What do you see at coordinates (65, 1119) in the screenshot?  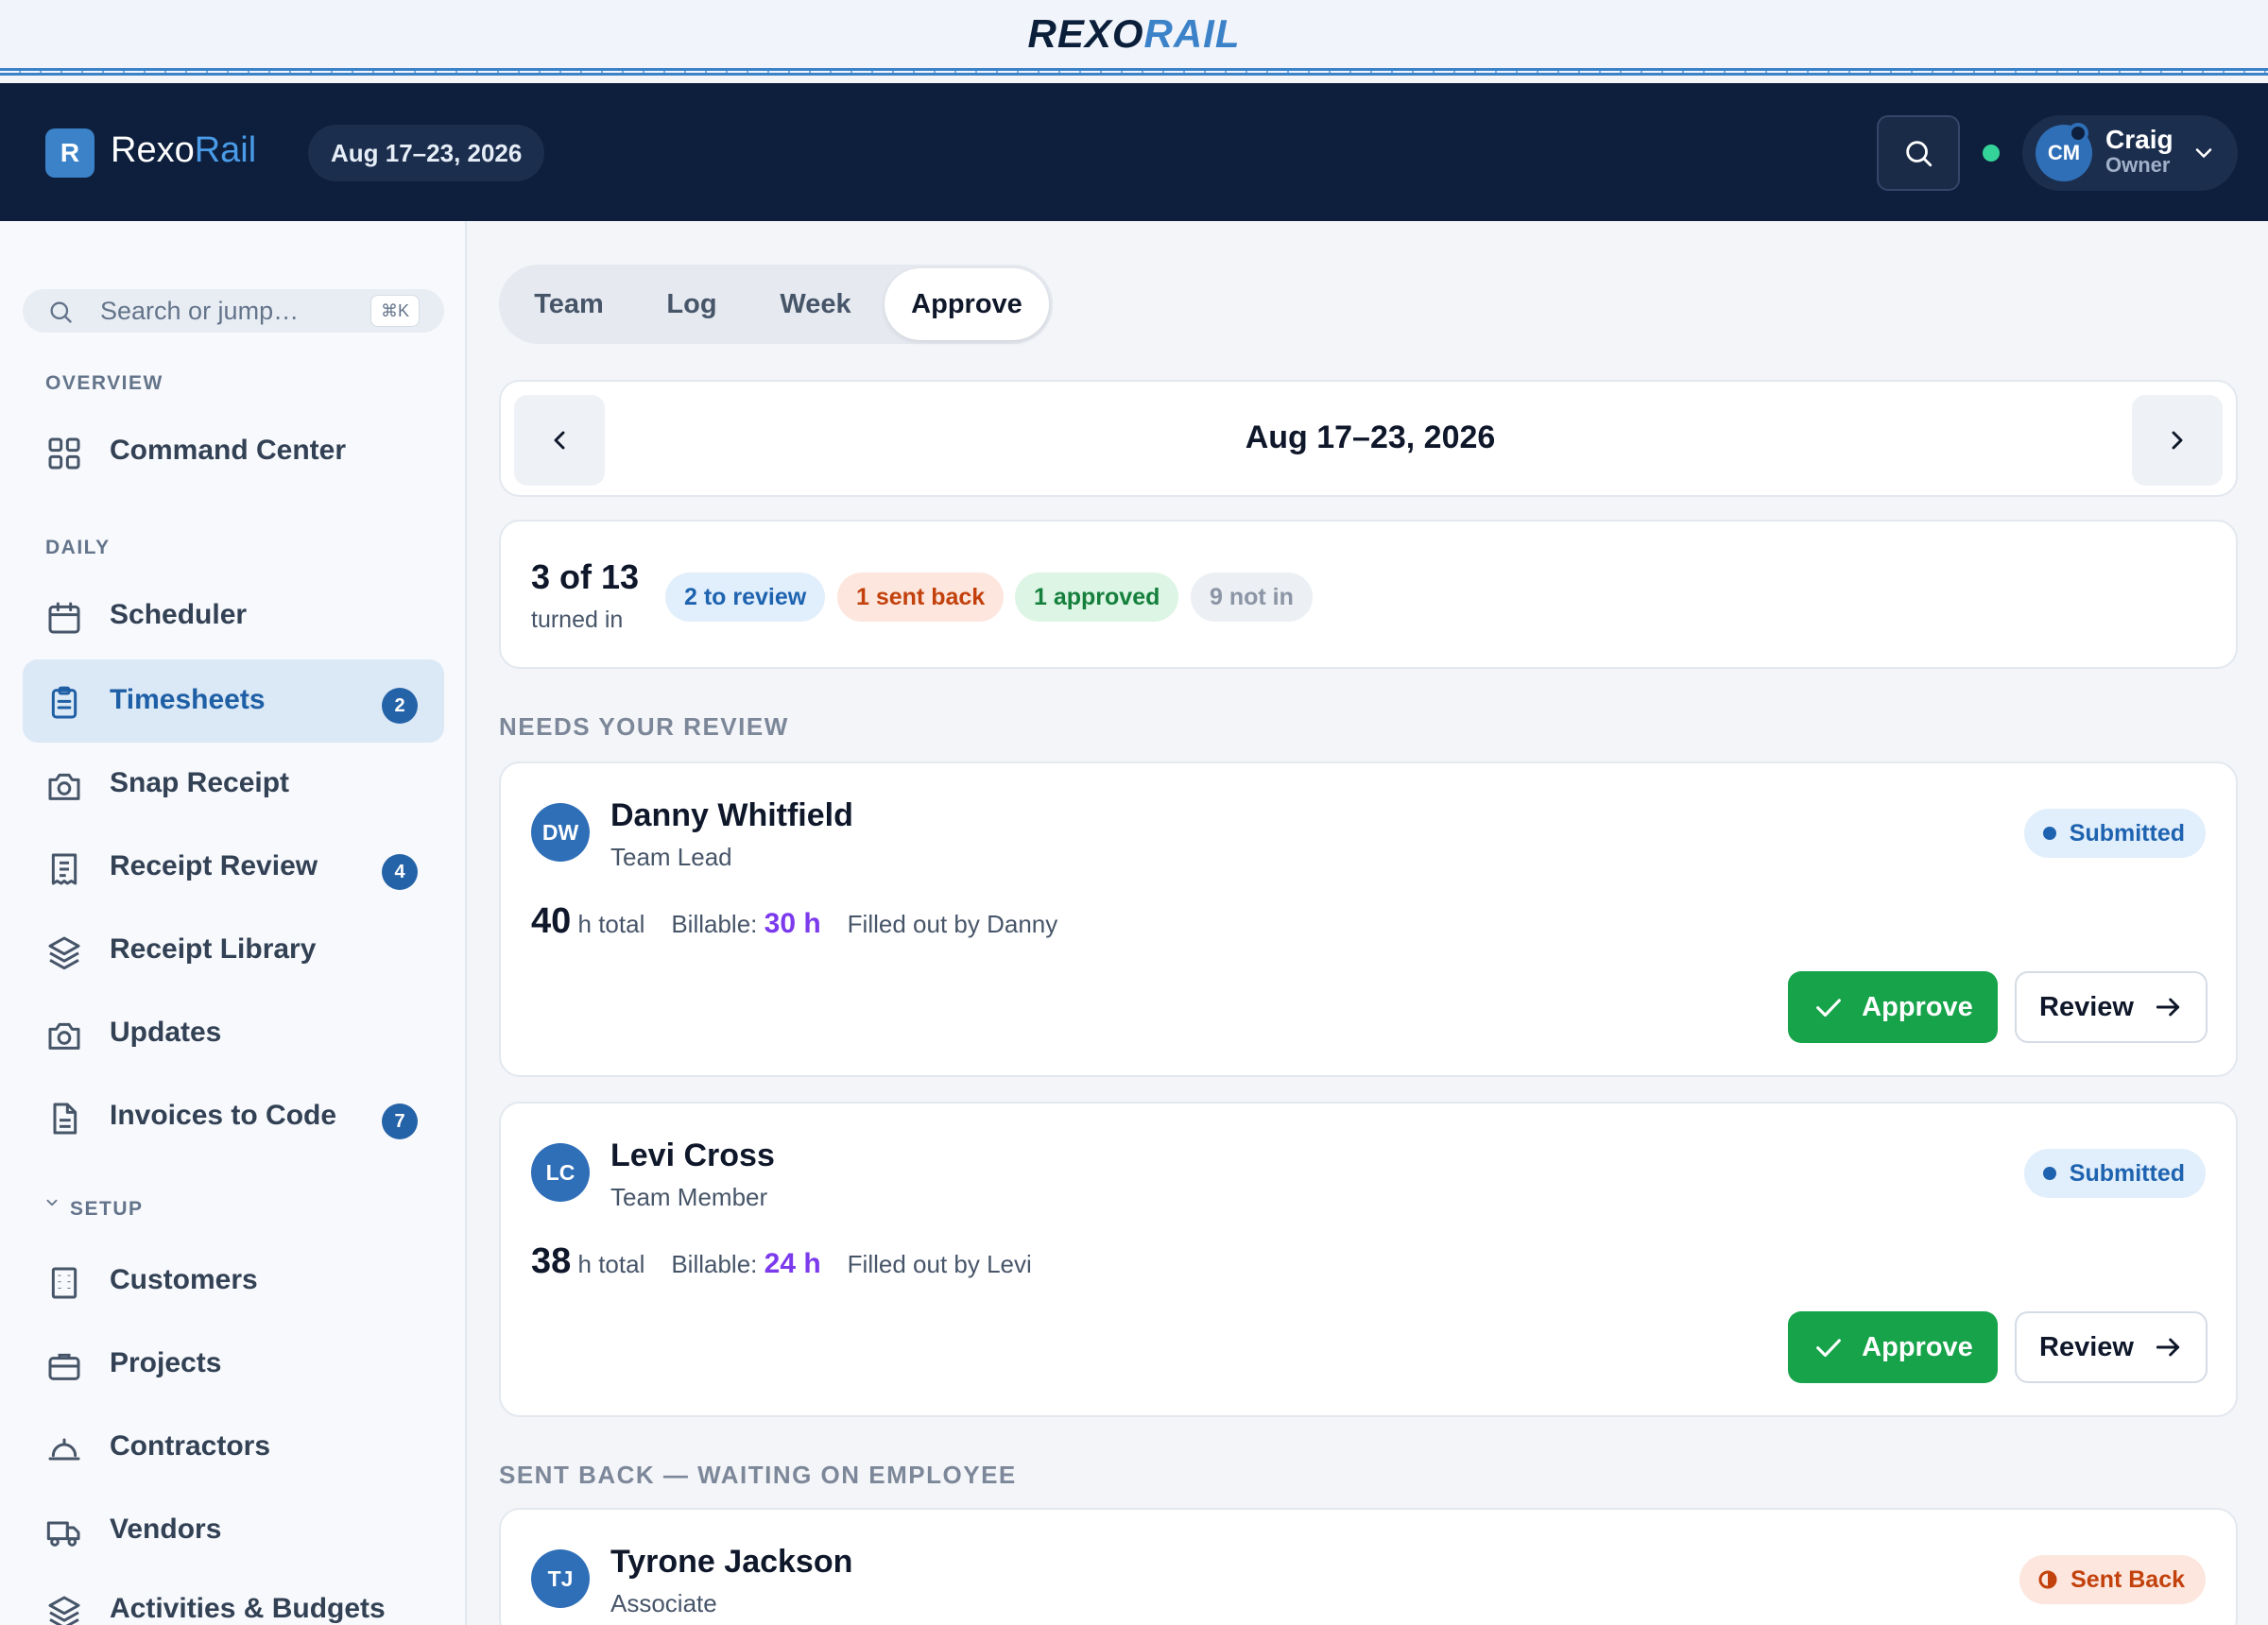 I see `file-icon` at bounding box center [65, 1119].